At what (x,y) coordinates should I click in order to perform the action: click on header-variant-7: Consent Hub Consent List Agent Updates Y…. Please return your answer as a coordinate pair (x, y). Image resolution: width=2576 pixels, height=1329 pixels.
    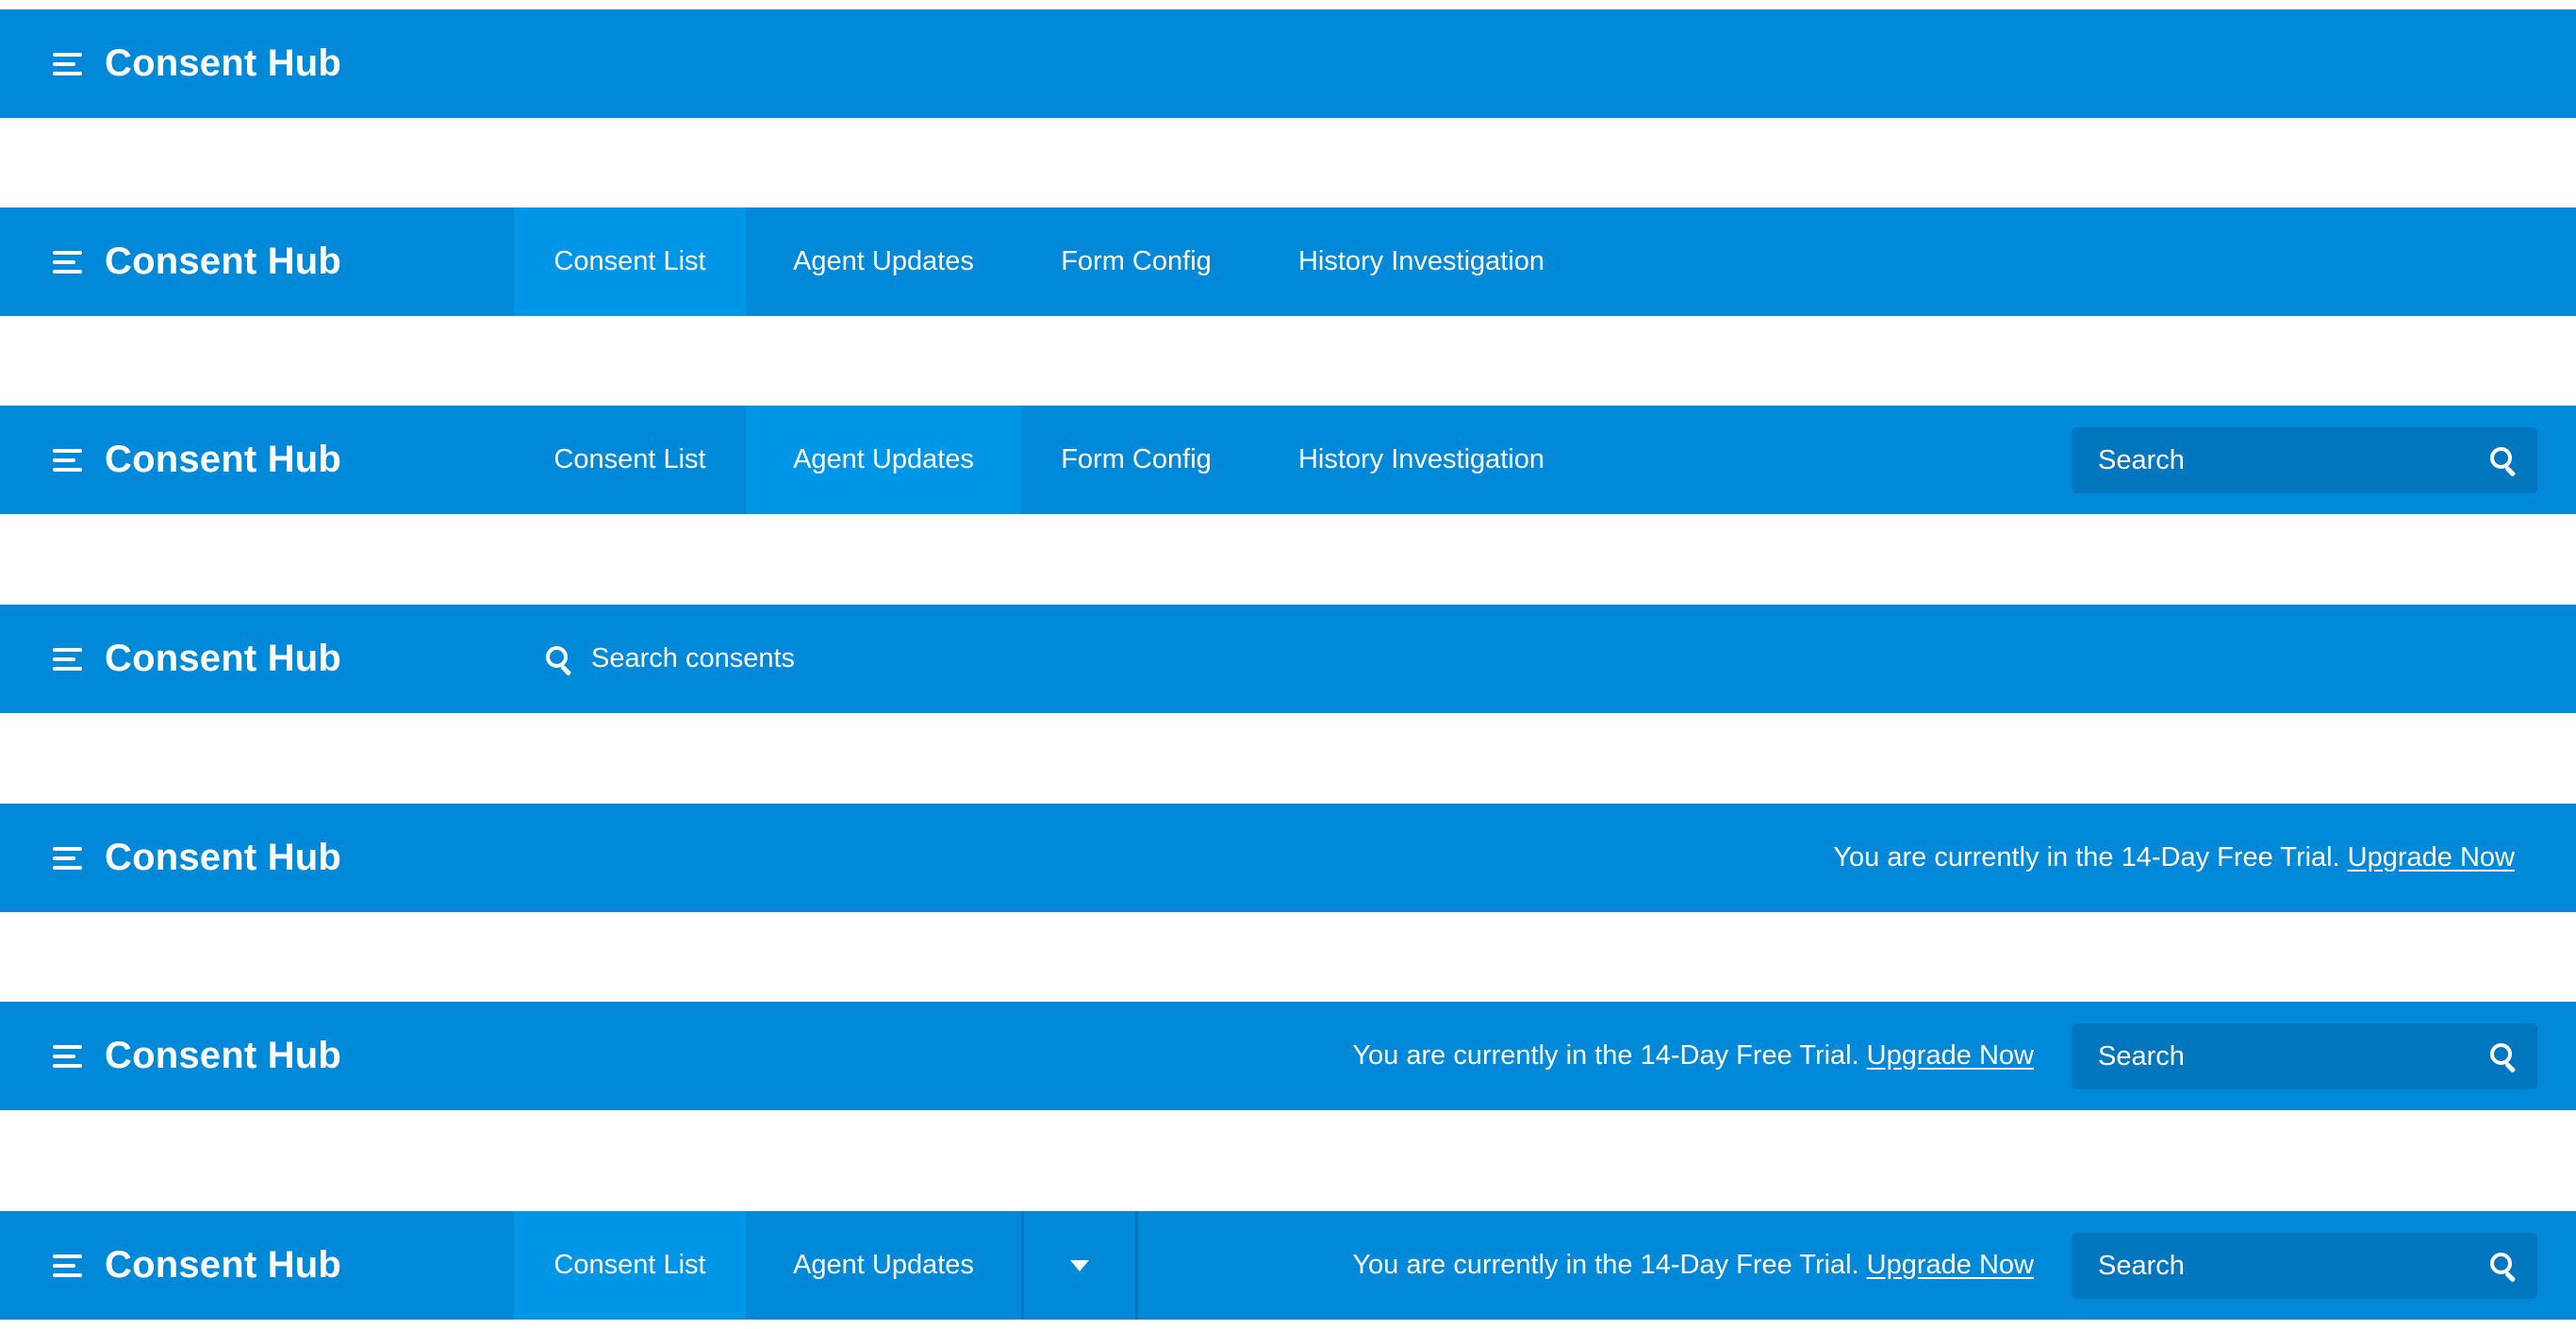
    Looking at the image, I should click on (1288, 1265).